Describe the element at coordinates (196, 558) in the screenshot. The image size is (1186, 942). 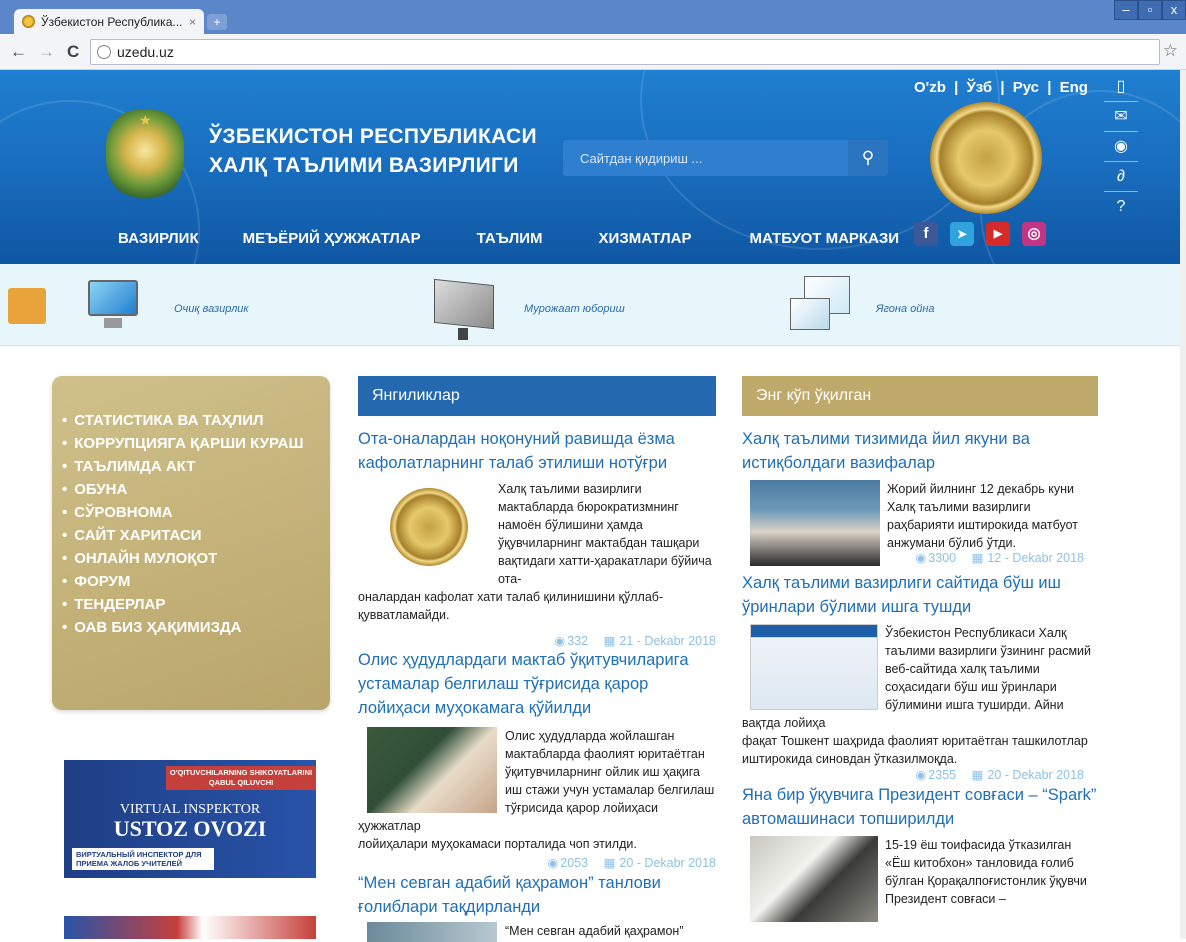
I see `left-menu-item: ОНЛАЙН МУЛОҚОТ` at that location.